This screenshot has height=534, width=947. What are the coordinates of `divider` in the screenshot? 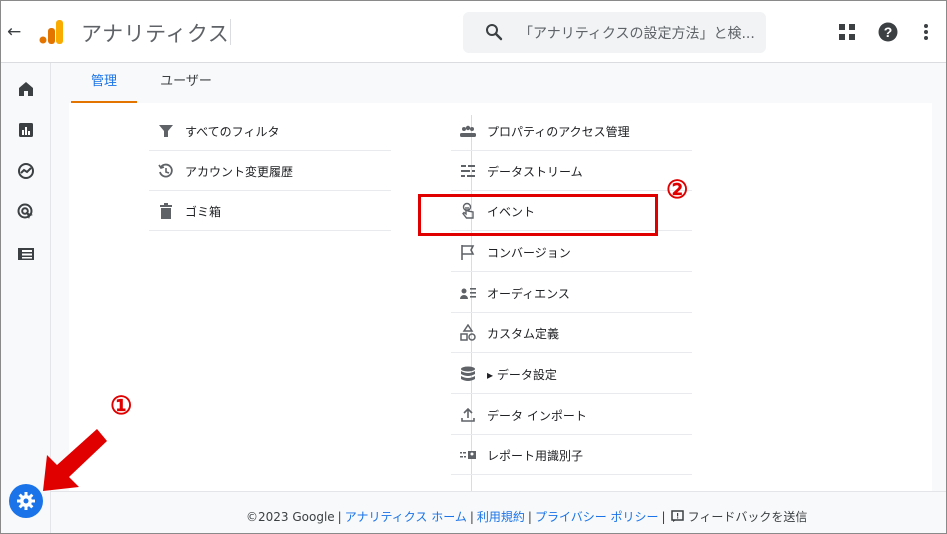 It's located at (230, 32).